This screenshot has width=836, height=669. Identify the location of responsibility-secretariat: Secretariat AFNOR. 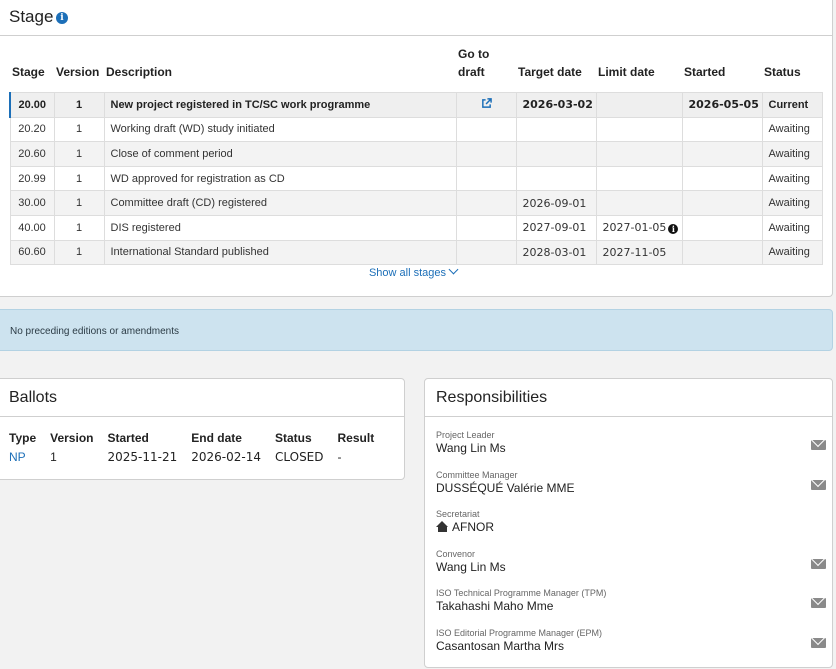
(631, 521).